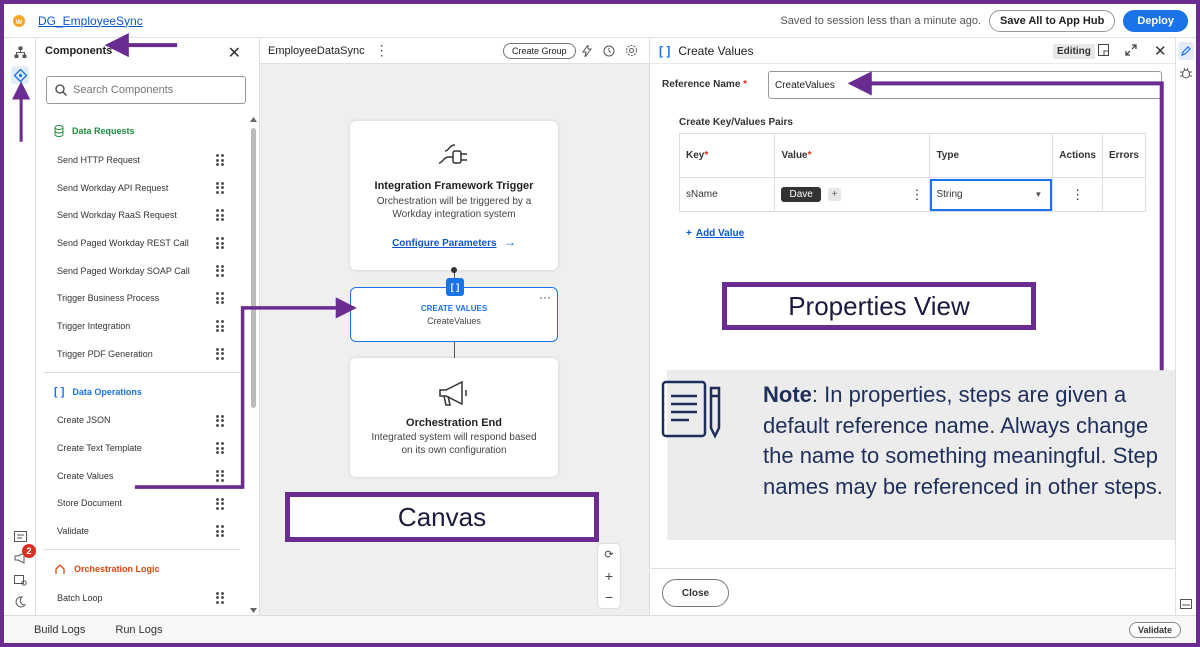 Image resolution: width=1200 pixels, height=647 pixels. I want to click on create-values-card: [ ] ··· CREATE VALUES CreateValues, so click(454, 310).